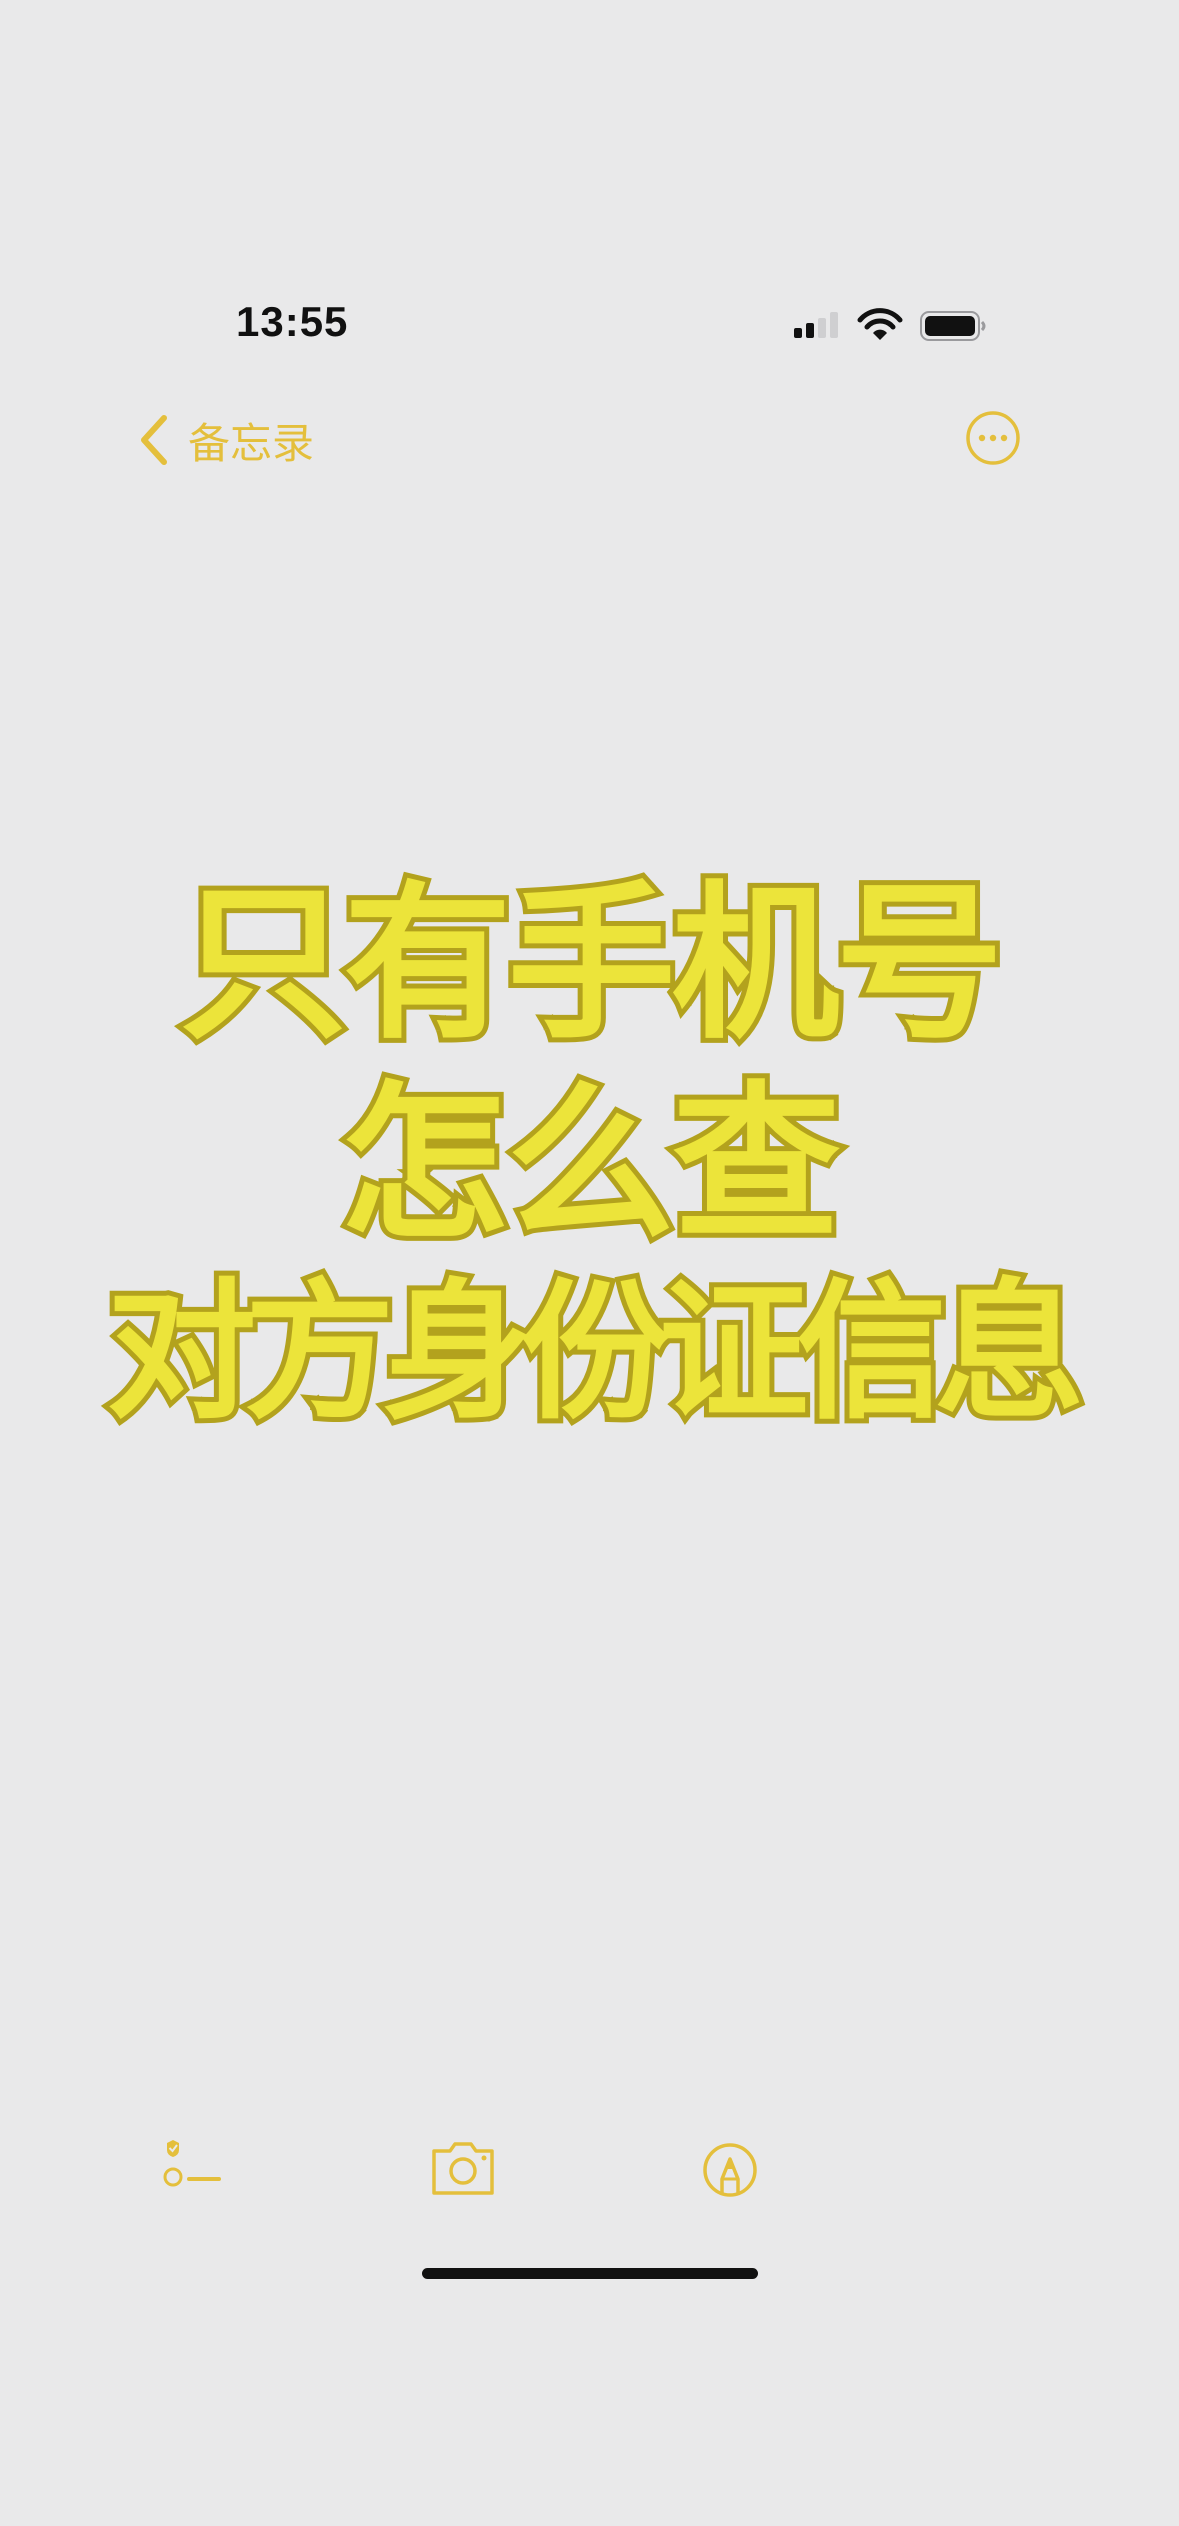  I want to click on checklist-icon, so click(192, 2163).